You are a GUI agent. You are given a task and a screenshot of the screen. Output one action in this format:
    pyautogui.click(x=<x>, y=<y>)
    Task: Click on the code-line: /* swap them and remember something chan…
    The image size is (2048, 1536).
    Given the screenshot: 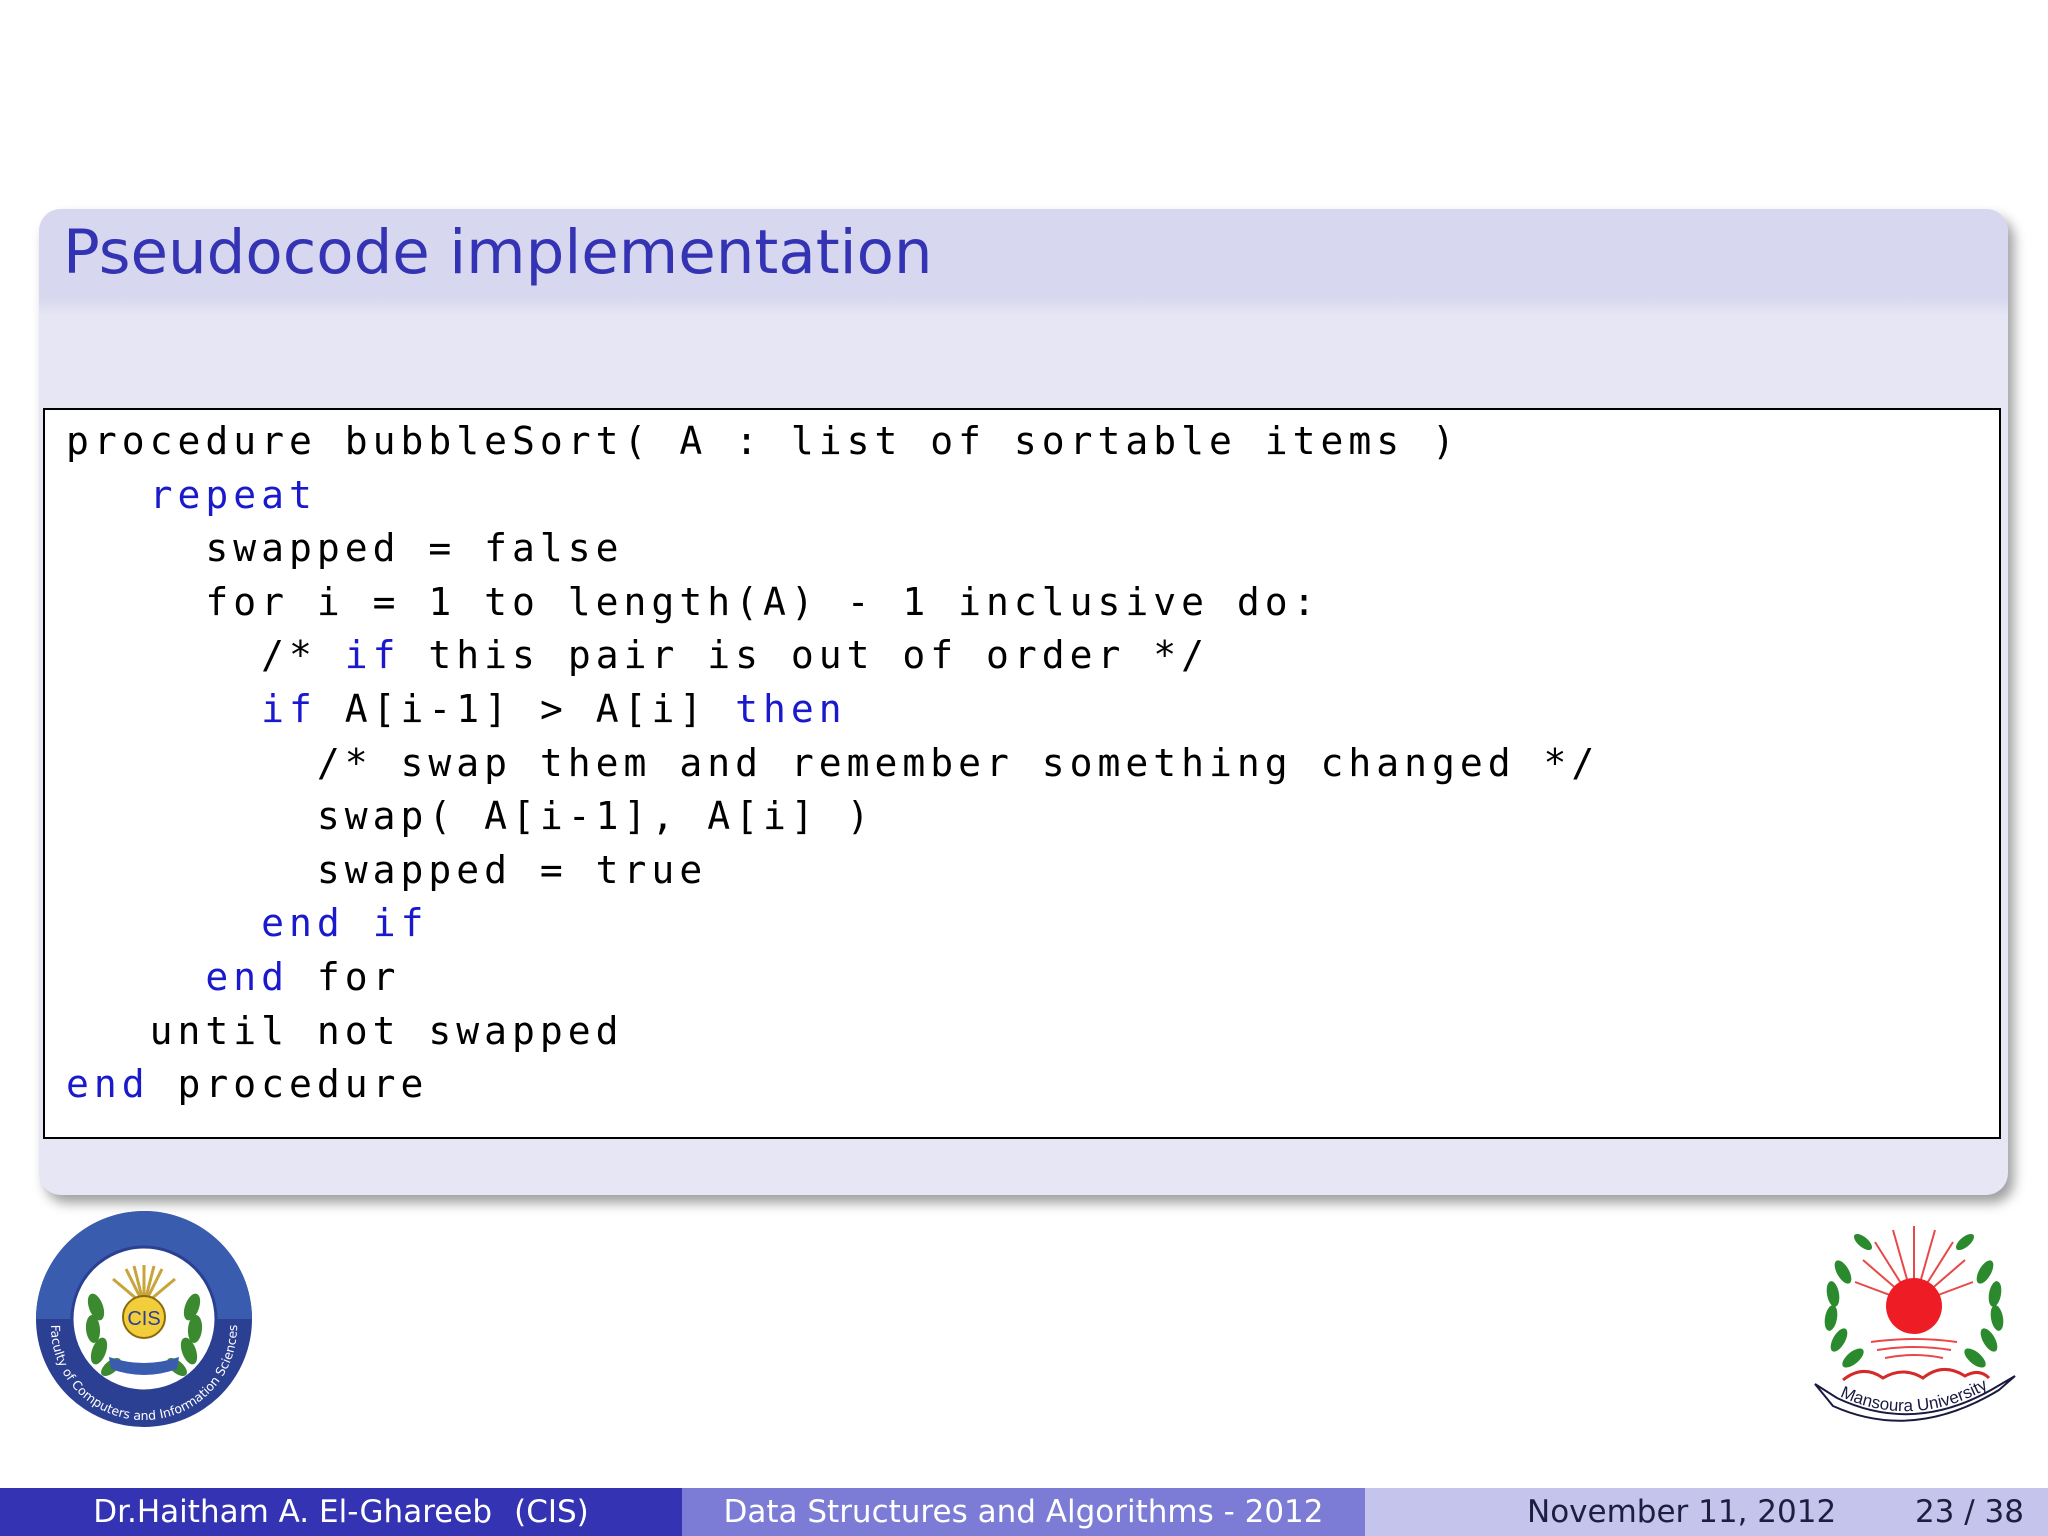 What is the action you would take?
    pyautogui.click(x=832, y=763)
    